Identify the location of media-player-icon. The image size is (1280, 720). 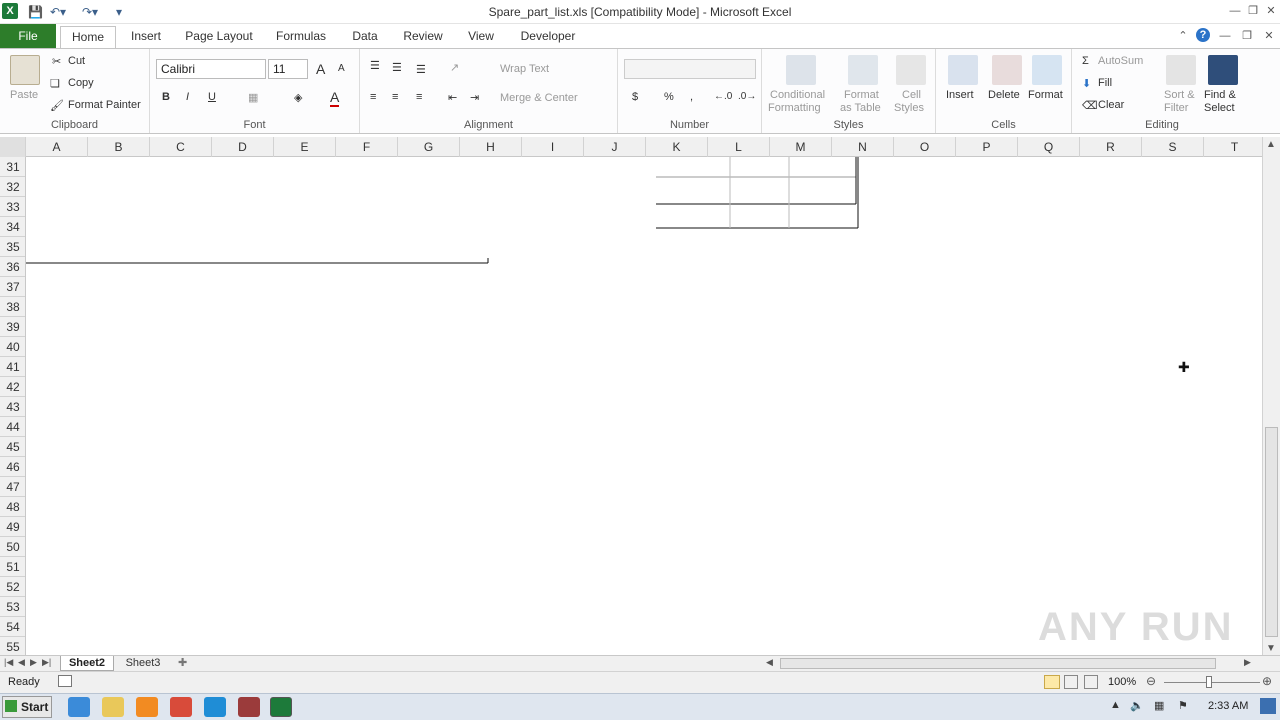
(147, 707).